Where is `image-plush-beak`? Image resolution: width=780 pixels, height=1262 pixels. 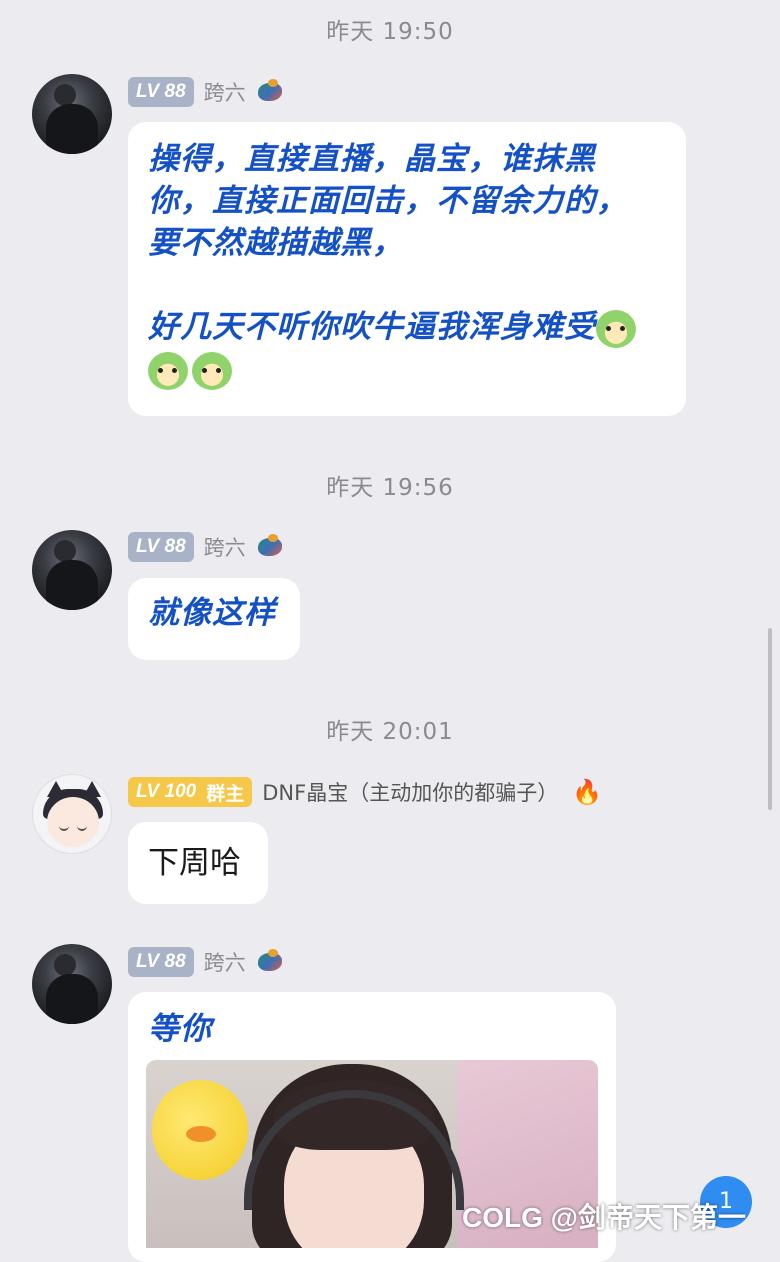 image-plush-beak is located at coordinates (201, 1134).